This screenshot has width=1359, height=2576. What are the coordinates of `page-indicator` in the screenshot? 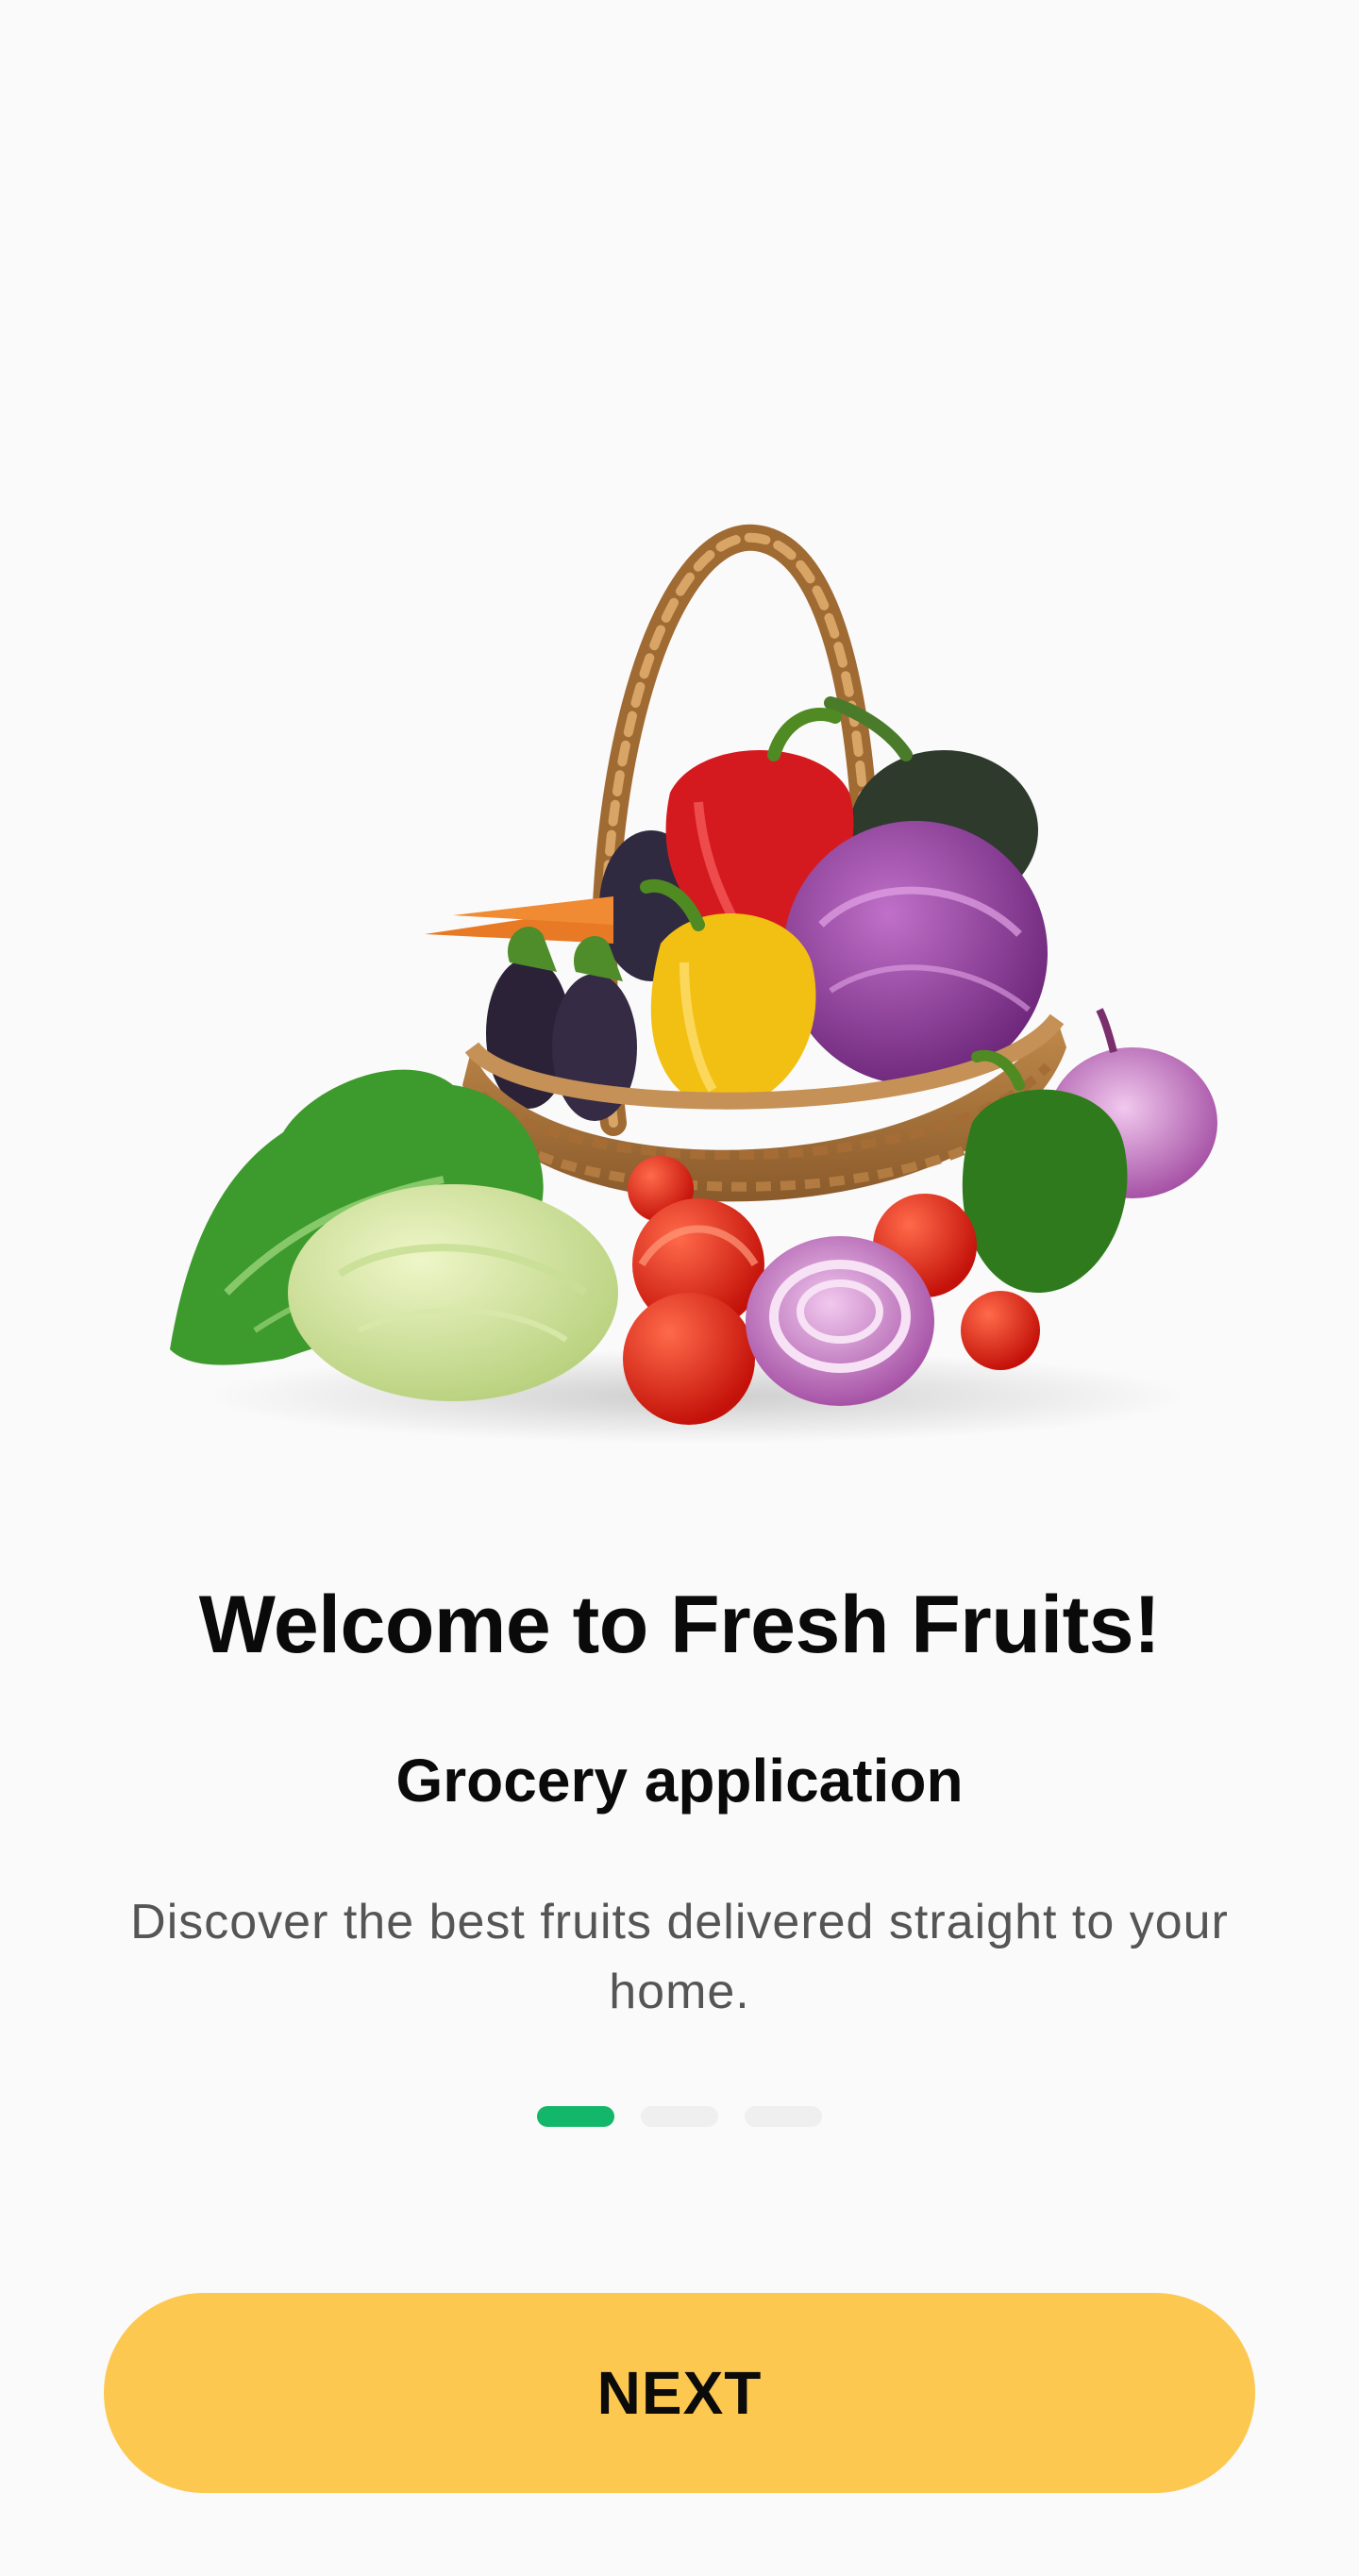 It's located at (679, 2116).